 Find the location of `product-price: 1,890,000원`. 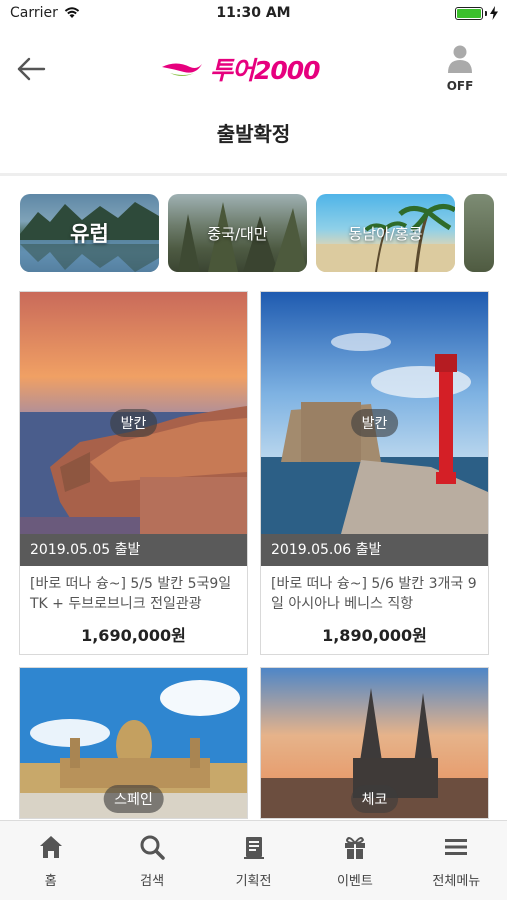

product-price: 1,890,000원 is located at coordinates (374, 635).